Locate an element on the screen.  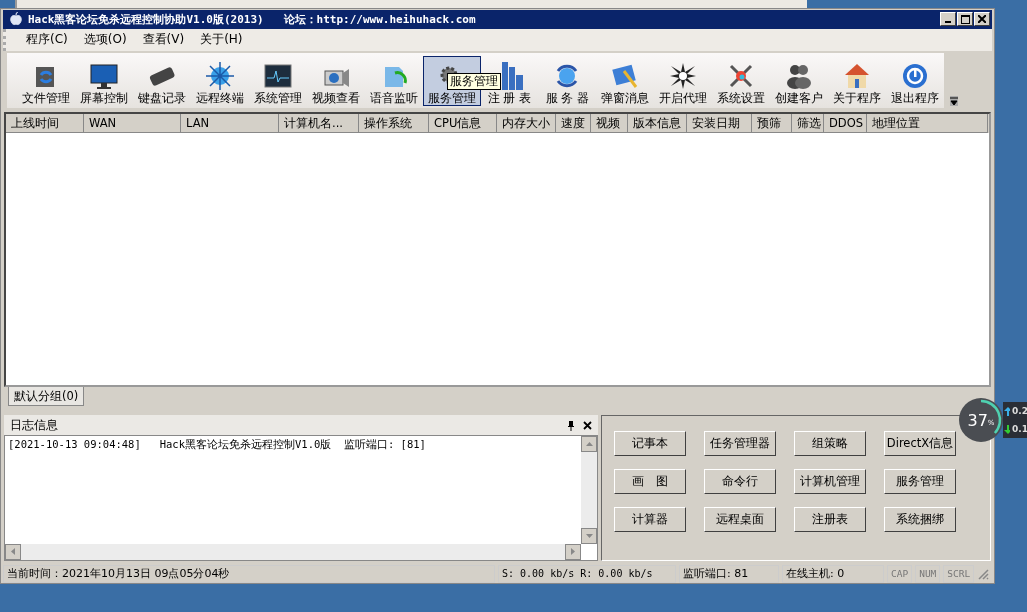
key-indicator: SCRL is located at coordinates (959, 574).